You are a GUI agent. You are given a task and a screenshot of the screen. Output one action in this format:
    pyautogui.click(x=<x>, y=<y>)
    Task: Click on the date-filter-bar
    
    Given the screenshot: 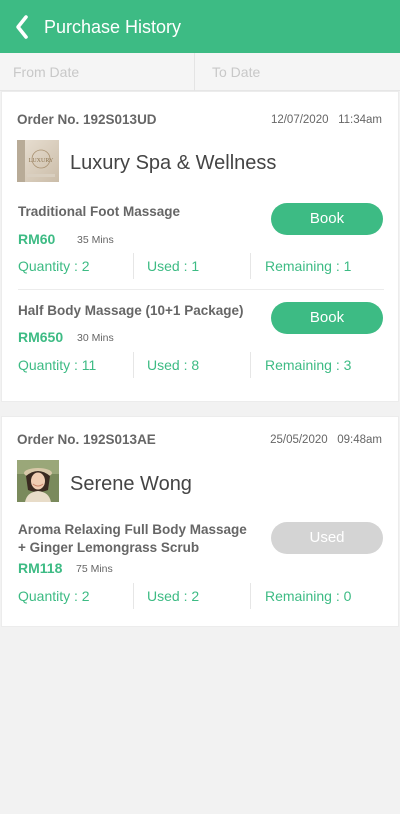 What is the action you would take?
    pyautogui.click(x=200, y=72)
    